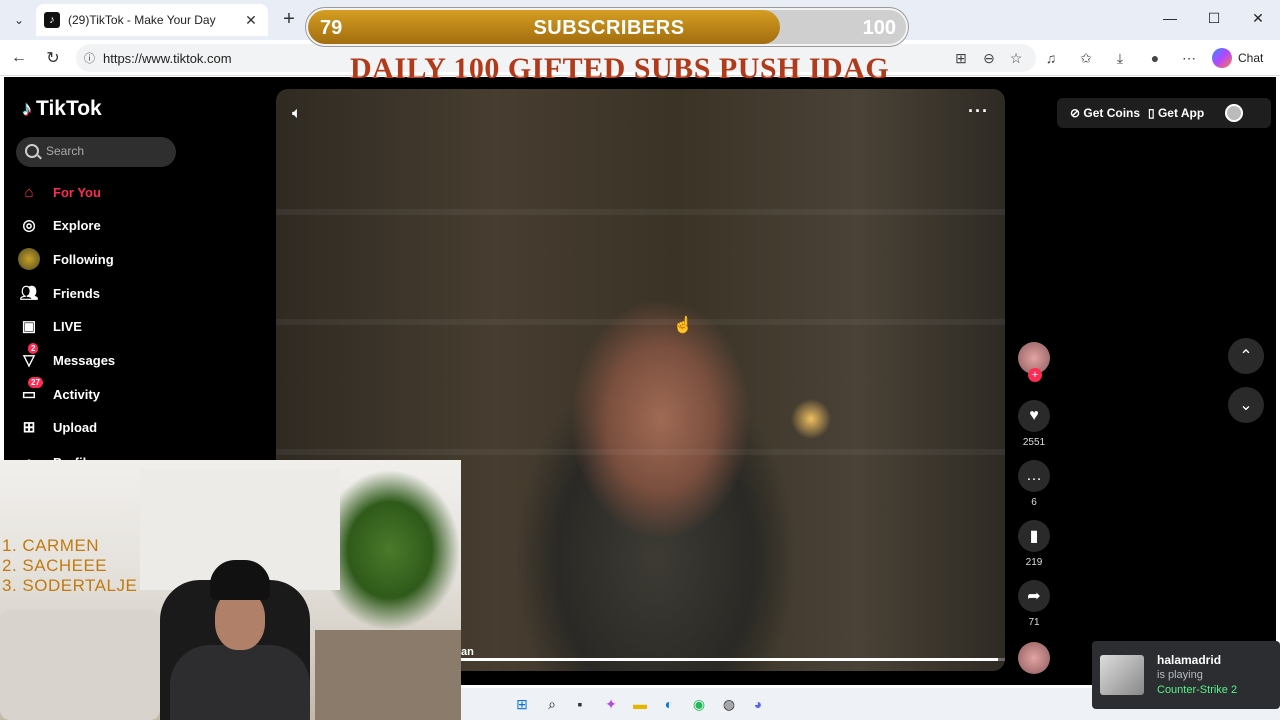 This screenshot has height=720, width=1280. Describe the element at coordinates (1246, 356) in the screenshot. I see `previous-video-chevron-up-icon: ⌃` at that location.